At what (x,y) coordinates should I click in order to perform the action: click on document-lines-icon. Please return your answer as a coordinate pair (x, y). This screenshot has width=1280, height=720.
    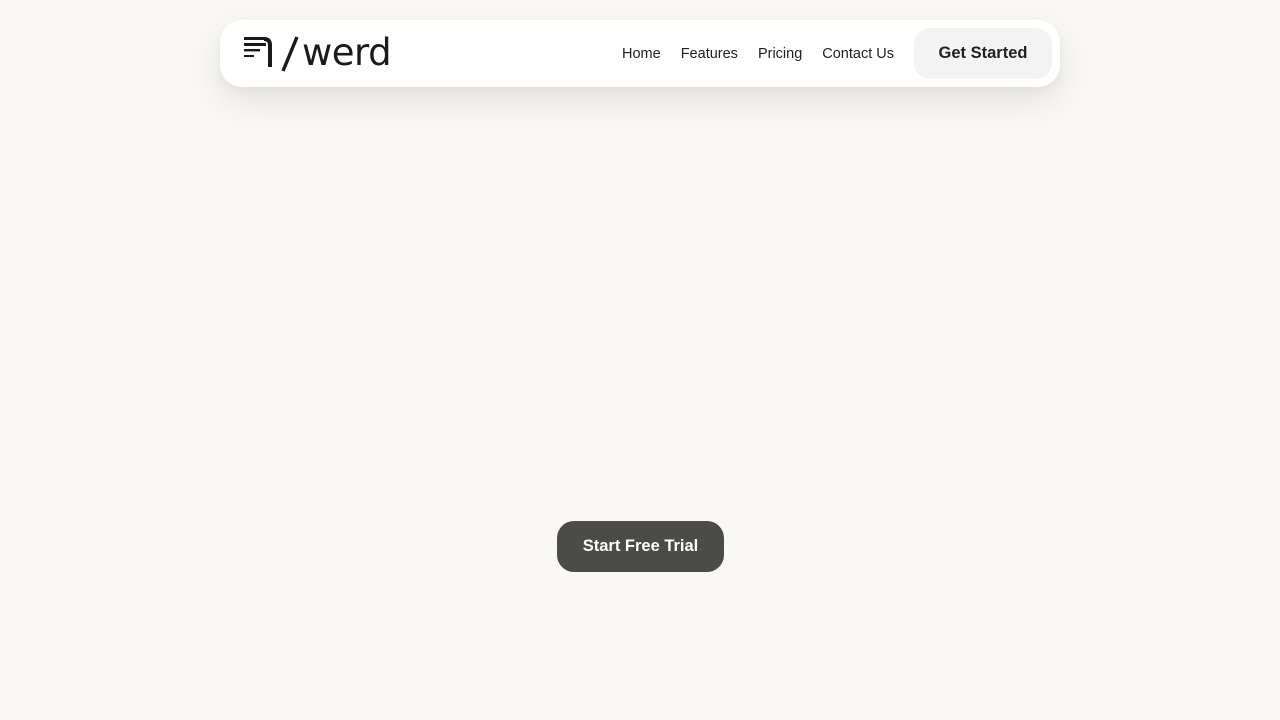
    Looking at the image, I should click on (258, 52).